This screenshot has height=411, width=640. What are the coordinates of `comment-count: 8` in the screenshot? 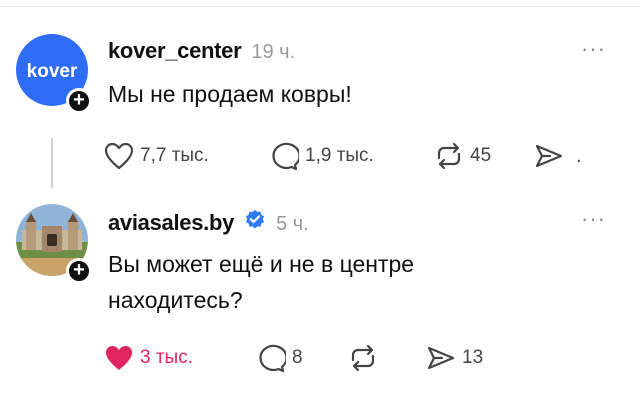 It's located at (297, 357).